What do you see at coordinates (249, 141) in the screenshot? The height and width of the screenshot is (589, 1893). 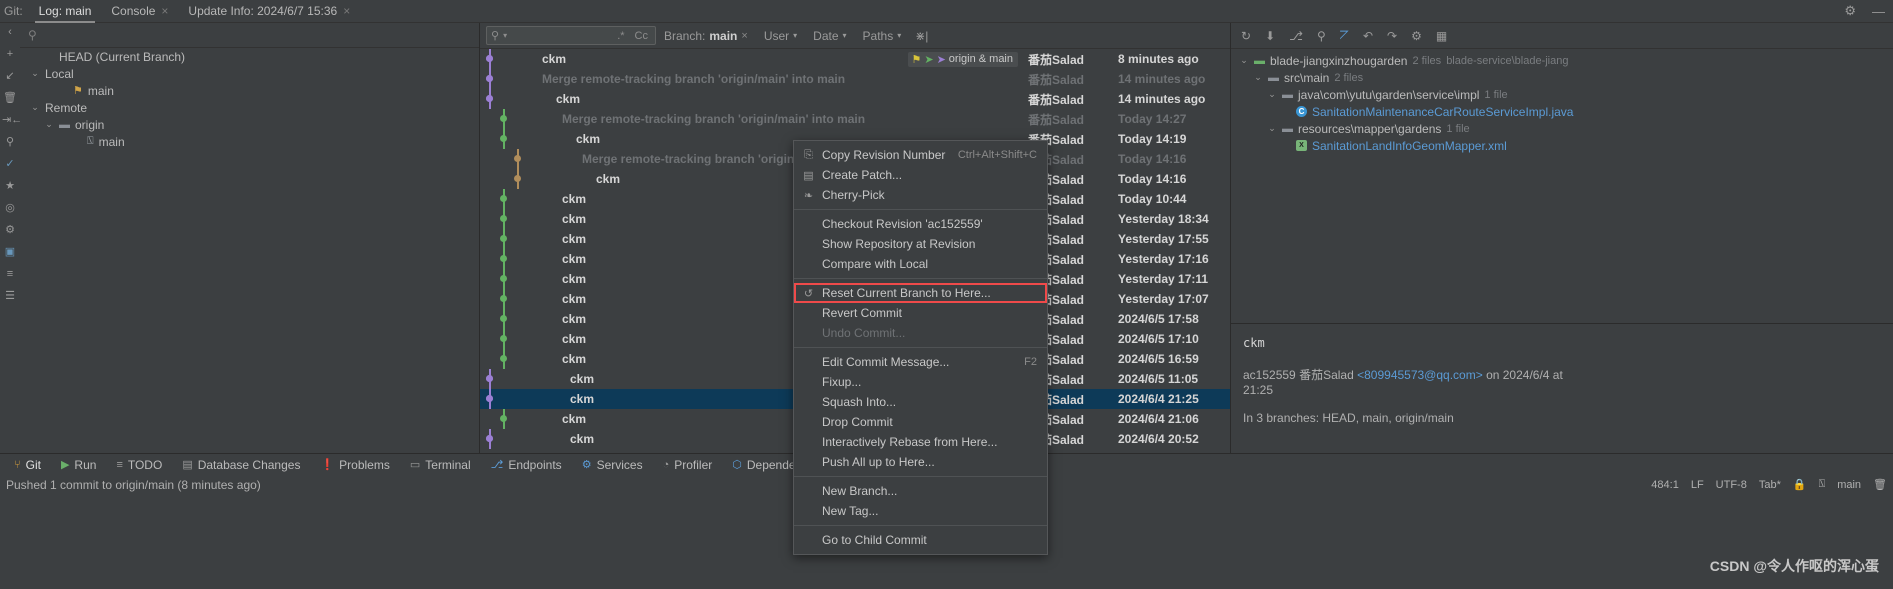 I see `branch-tree-node: ⍂ main` at bounding box center [249, 141].